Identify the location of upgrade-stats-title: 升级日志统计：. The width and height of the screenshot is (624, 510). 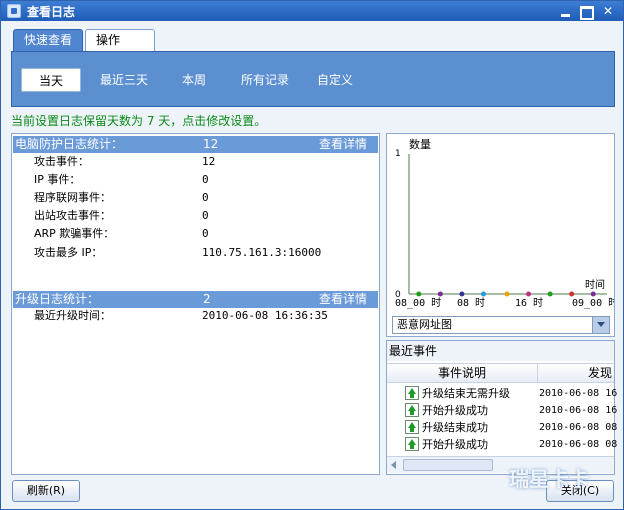
(57, 299).